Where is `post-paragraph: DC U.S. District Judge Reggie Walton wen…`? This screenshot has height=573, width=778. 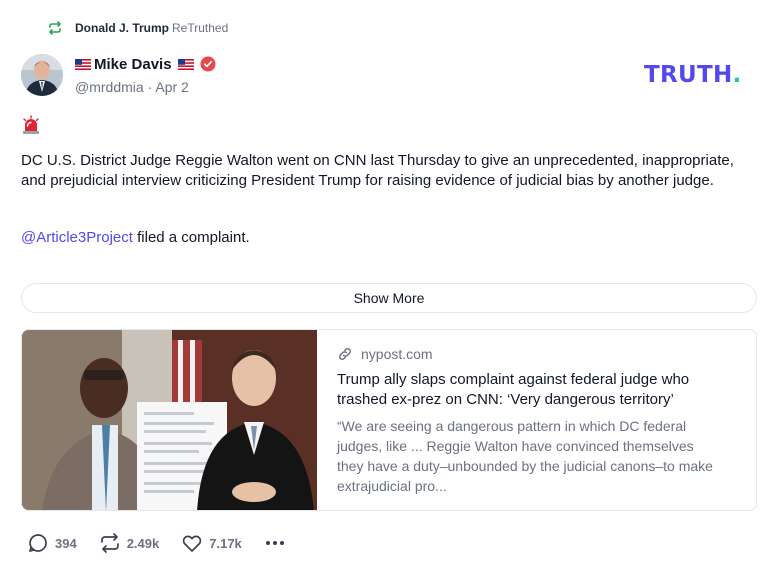
post-paragraph: DC U.S. District Judge Reggie Walton wen… is located at coordinates (377, 170).